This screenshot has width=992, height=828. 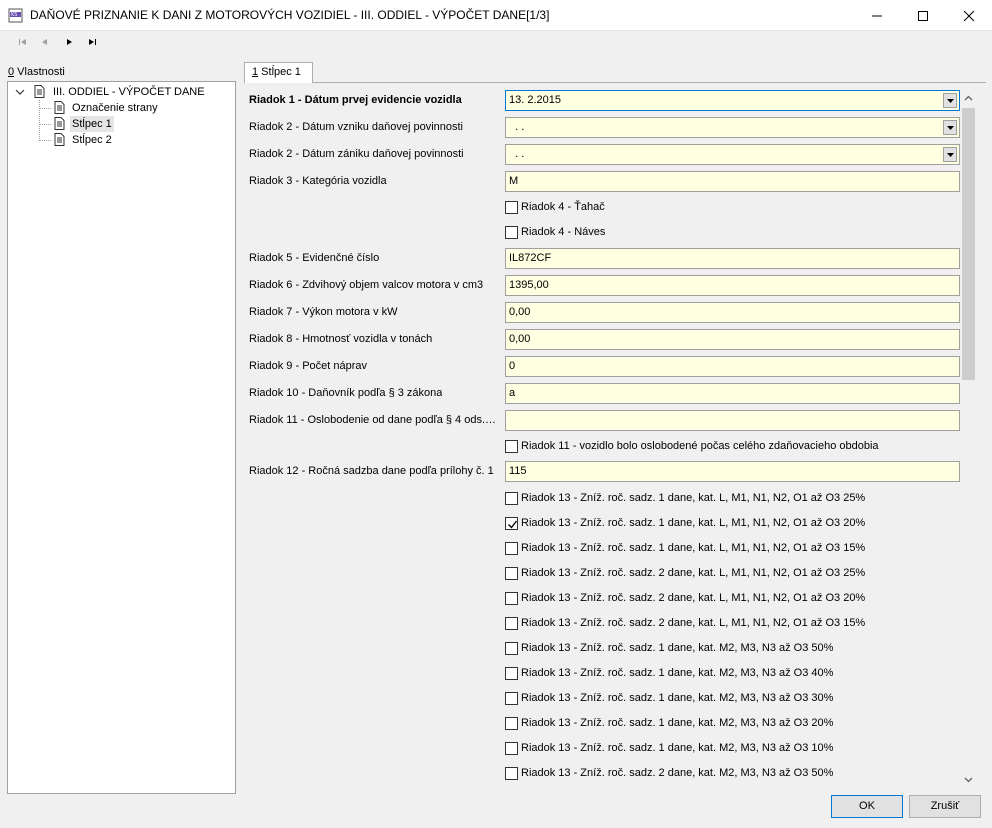 I want to click on tab-divider, so click(x=649, y=82).